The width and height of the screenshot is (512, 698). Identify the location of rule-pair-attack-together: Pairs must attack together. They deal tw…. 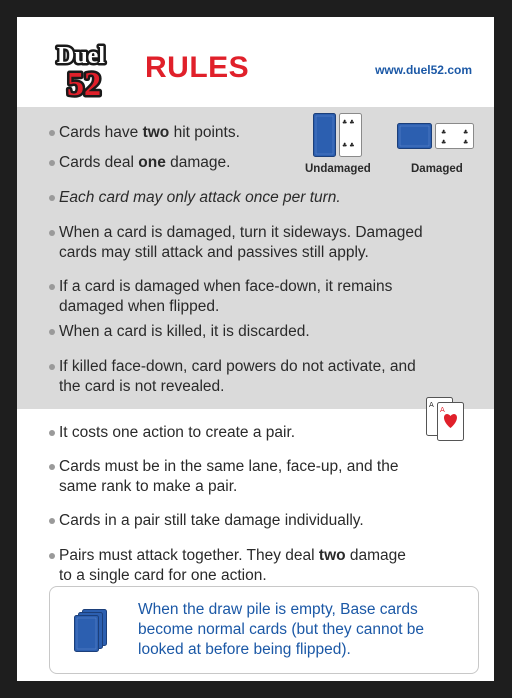
(227, 566).